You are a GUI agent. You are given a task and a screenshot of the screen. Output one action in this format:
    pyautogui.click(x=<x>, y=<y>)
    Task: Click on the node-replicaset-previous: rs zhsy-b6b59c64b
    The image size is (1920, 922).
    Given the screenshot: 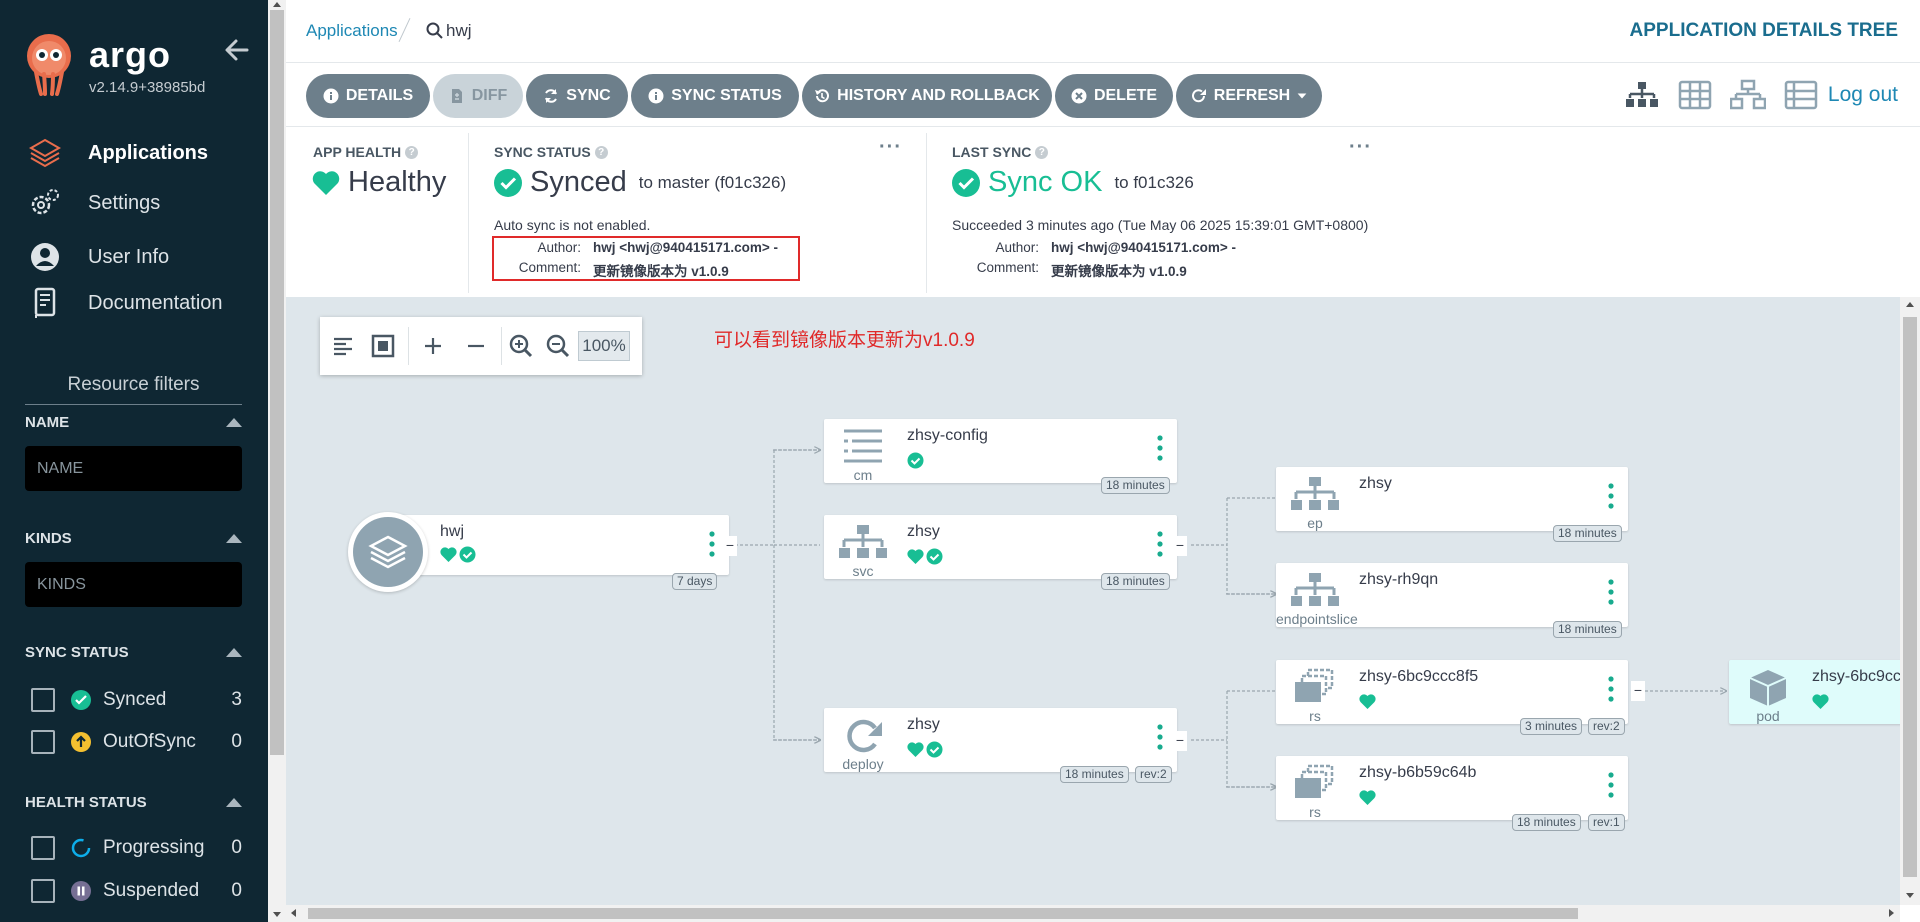 What is the action you would take?
    pyautogui.click(x=1452, y=788)
    